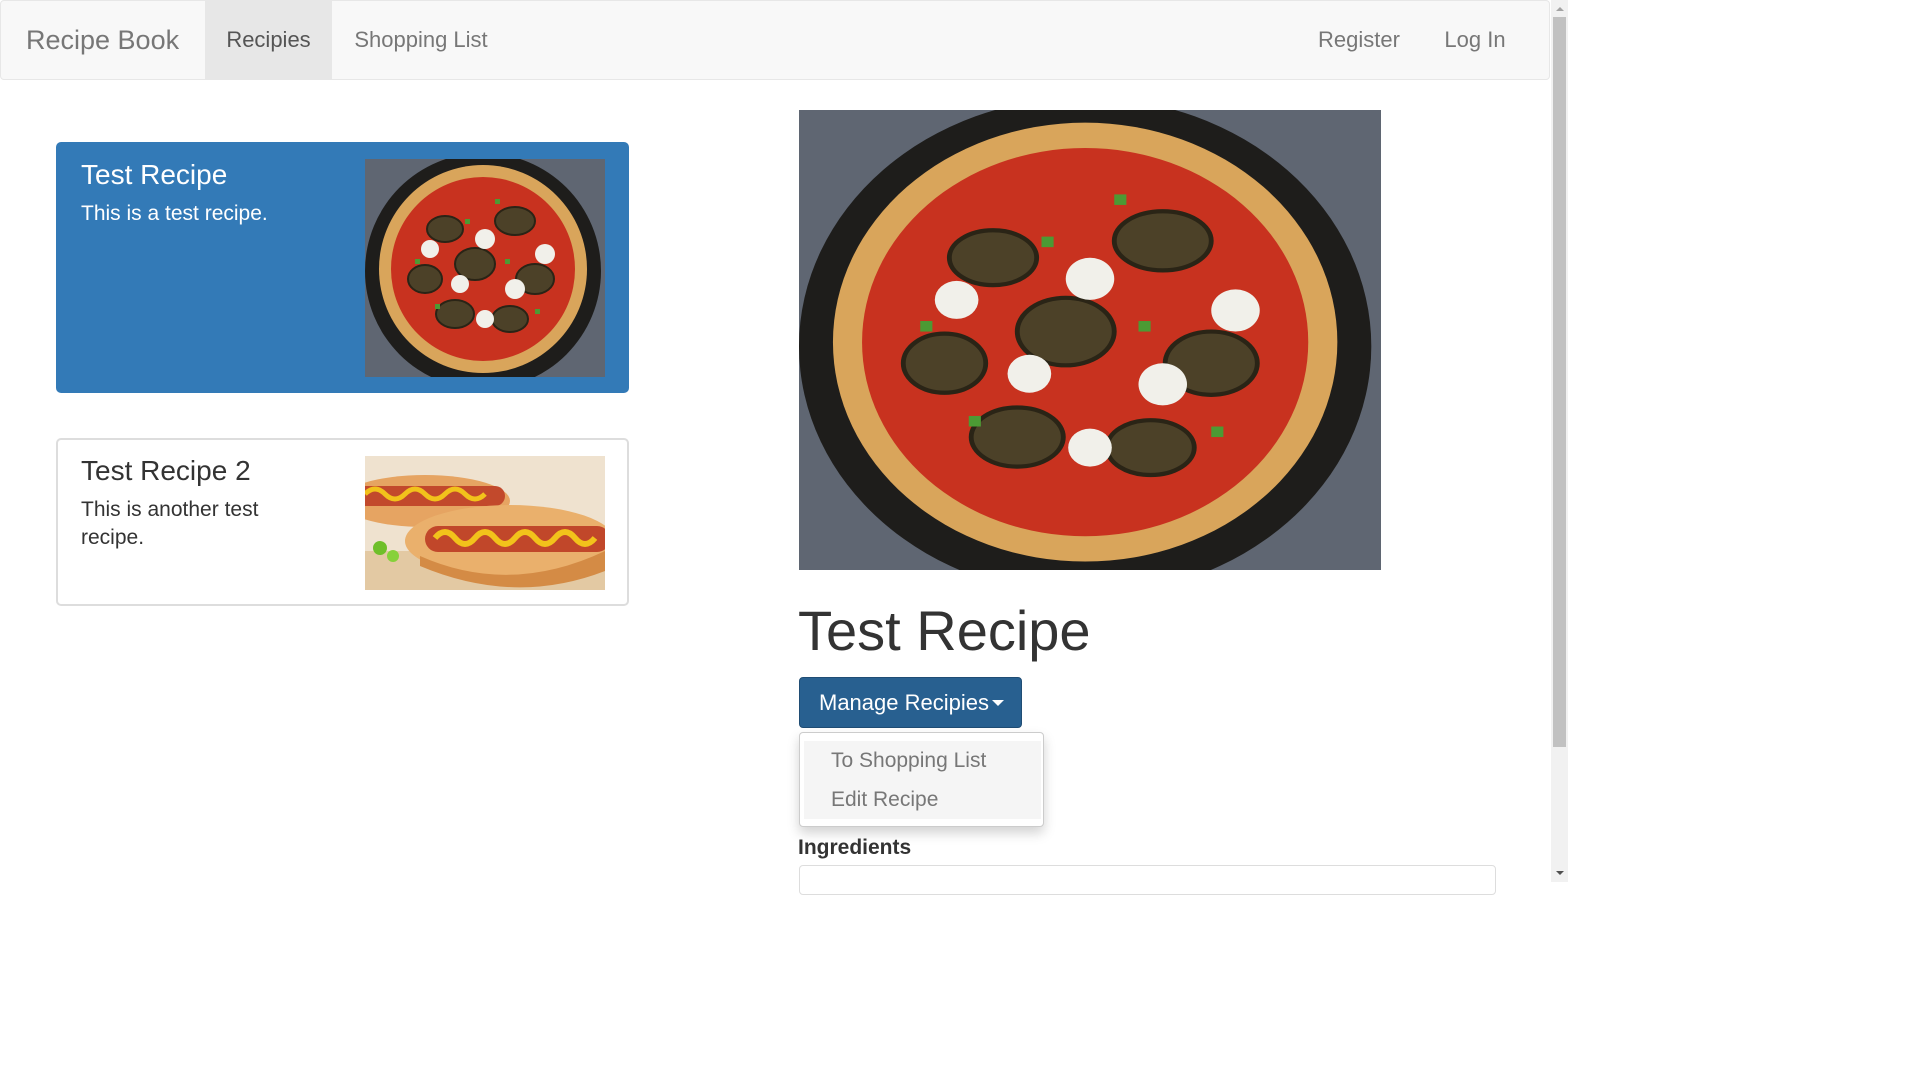  What do you see at coordinates (1147, 880) in the screenshot?
I see `ingredients-list` at bounding box center [1147, 880].